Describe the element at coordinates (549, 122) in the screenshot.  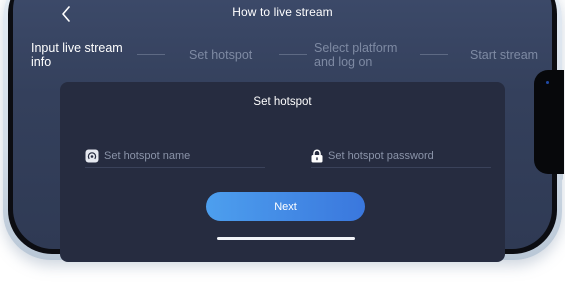
I see `camera-notch` at that location.